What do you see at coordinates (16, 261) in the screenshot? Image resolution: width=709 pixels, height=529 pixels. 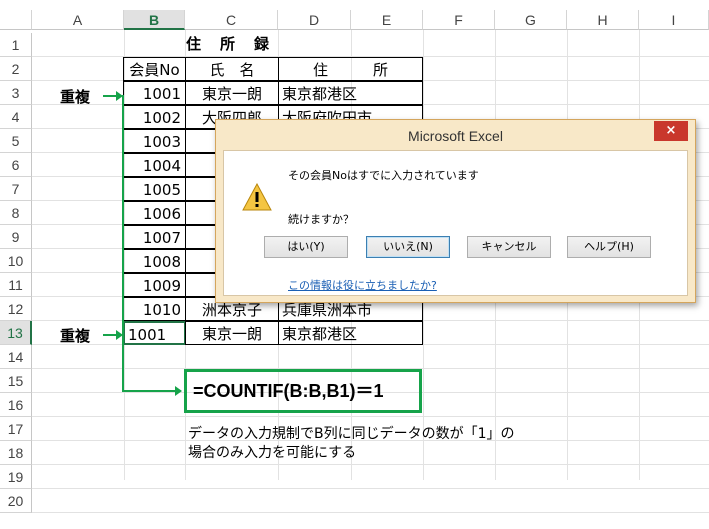 I see `row-header: 10` at bounding box center [16, 261].